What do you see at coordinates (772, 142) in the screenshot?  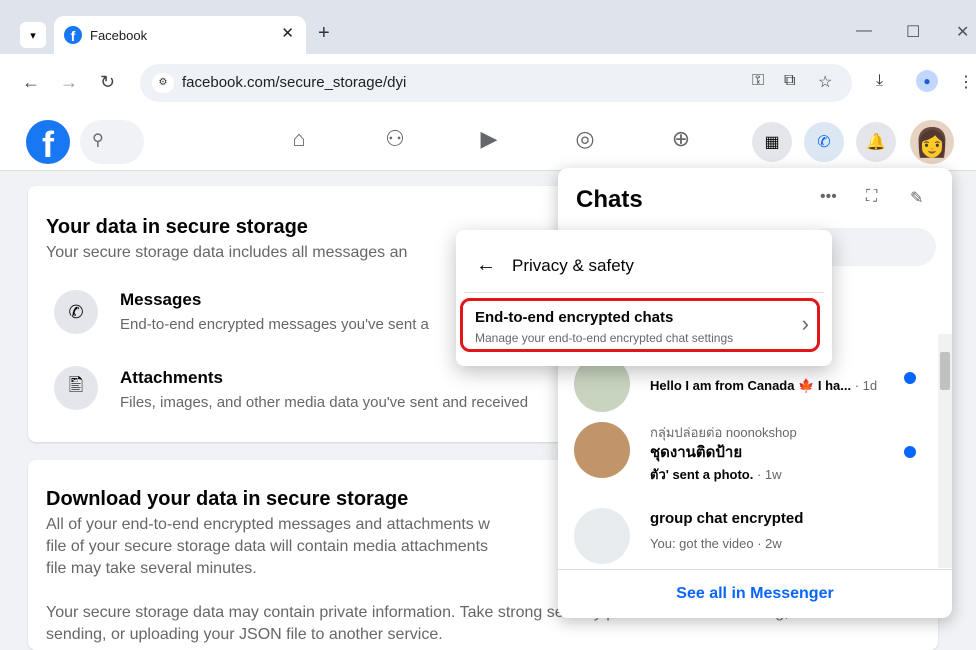 I see `menu-grid-icon: ▦` at bounding box center [772, 142].